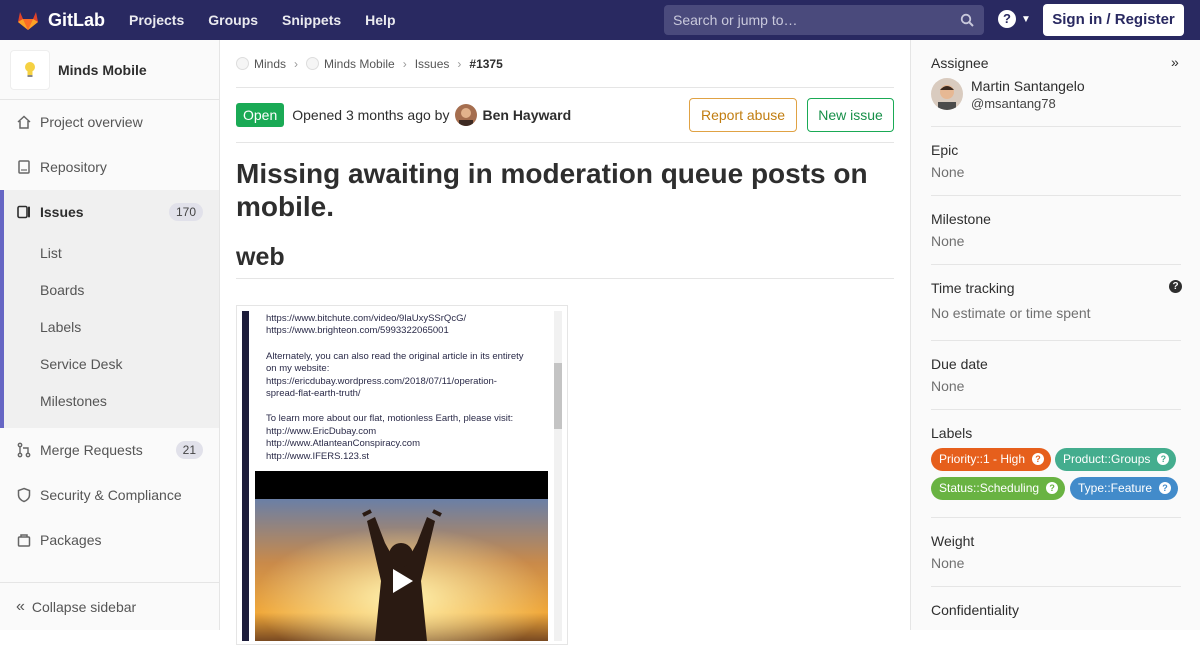  What do you see at coordinates (1124, 488) in the screenshot?
I see `label-type-feature: Type::Feature ?` at bounding box center [1124, 488].